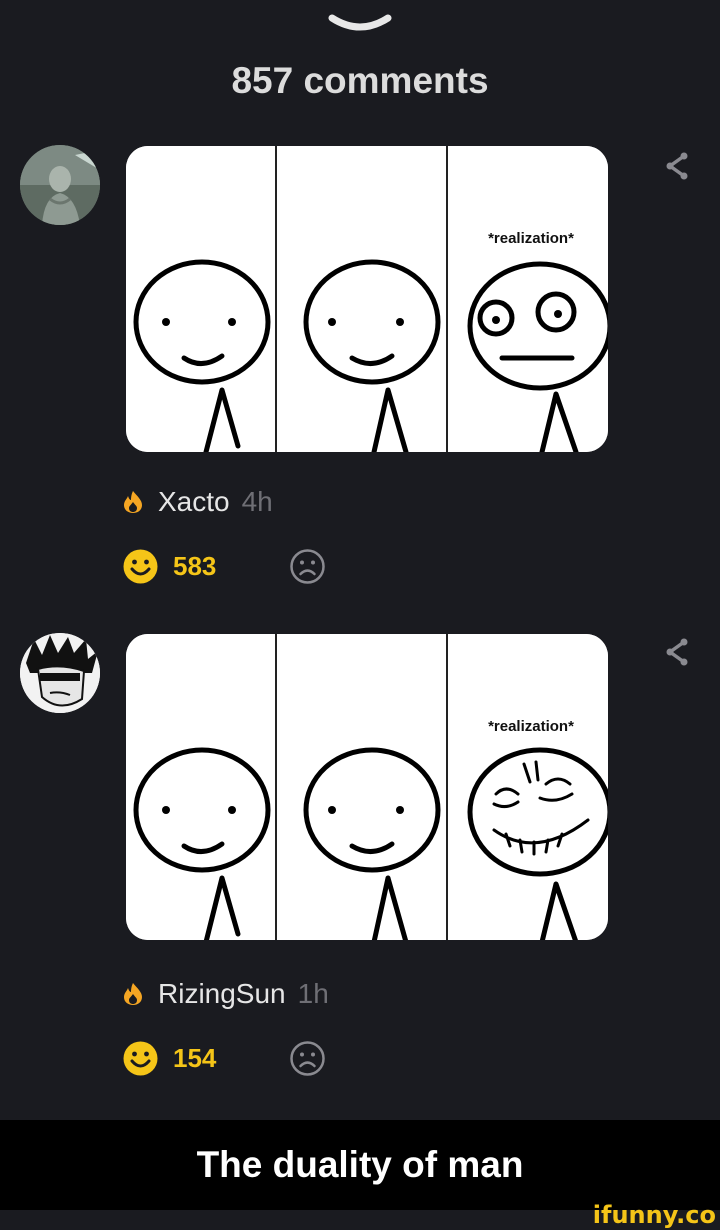 This screenshot has height=1230, width=720. What do you see at coordinates (195, 565) in the screenshot?
I see `upvote-count: 583` at bounding box center [195, 565].